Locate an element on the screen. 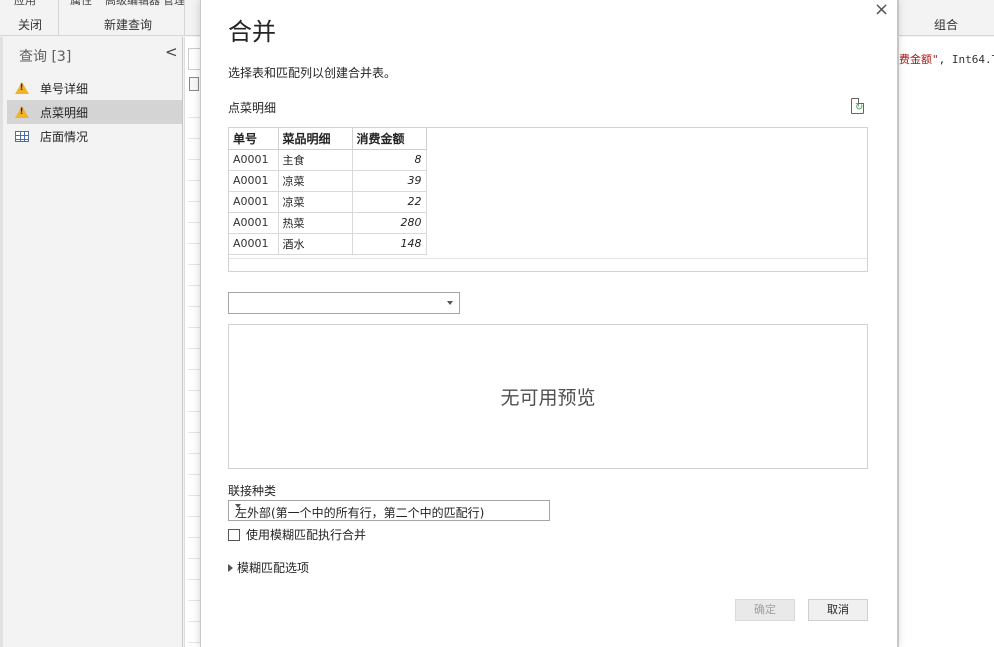 The width and height of the screenshot is (994, 647). table-header-row: 单号 菜品明细 消费金额 is located at coordinates (328, 139).